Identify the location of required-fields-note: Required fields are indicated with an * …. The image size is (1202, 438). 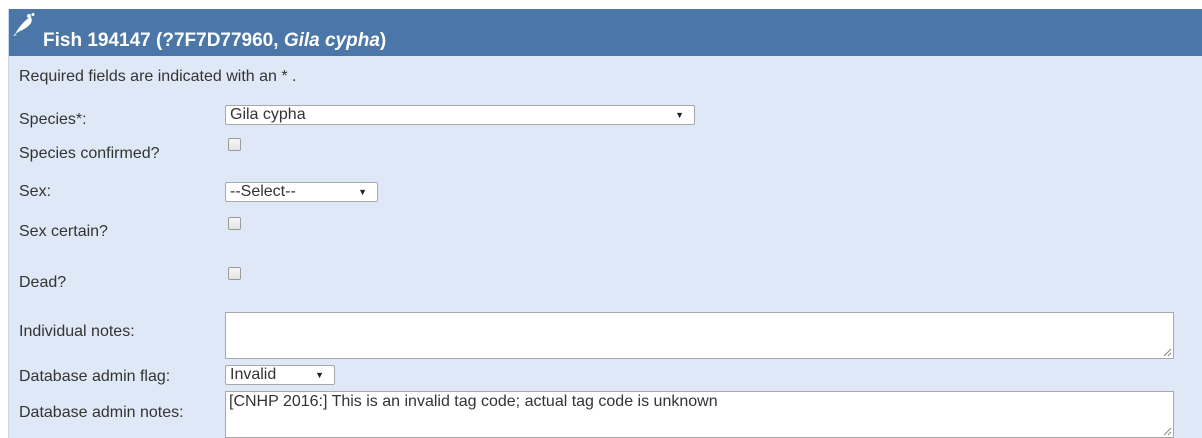
(158, 76).